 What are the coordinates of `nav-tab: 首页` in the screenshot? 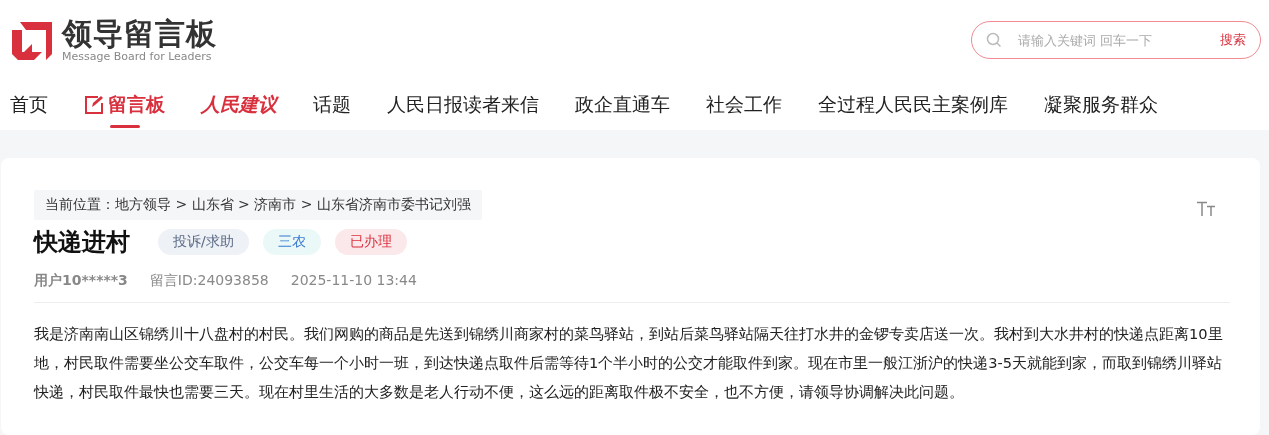 It's located at (29, 105).